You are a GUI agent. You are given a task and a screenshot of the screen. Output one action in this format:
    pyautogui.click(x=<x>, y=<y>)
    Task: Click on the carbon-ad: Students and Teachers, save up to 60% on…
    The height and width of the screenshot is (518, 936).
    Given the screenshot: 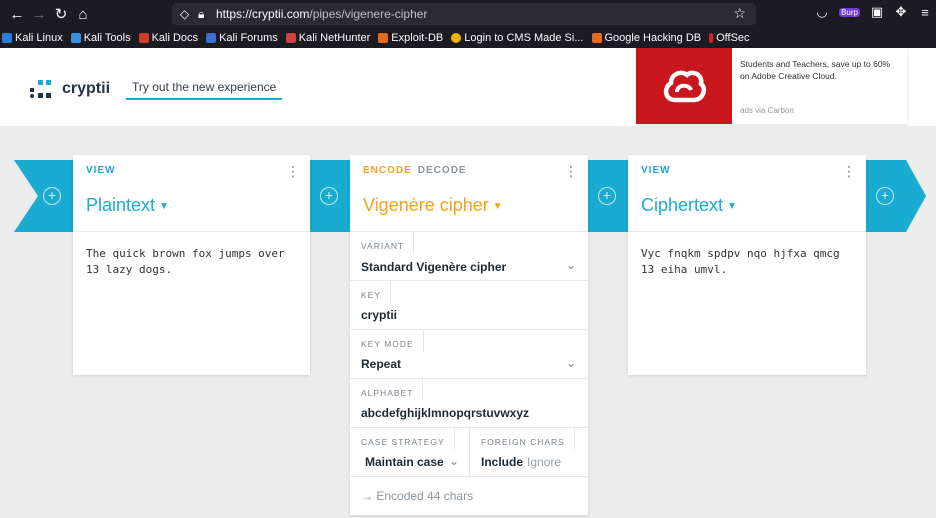 What is the action you would take?
    pyautogui.click(x=771, y=86)
    